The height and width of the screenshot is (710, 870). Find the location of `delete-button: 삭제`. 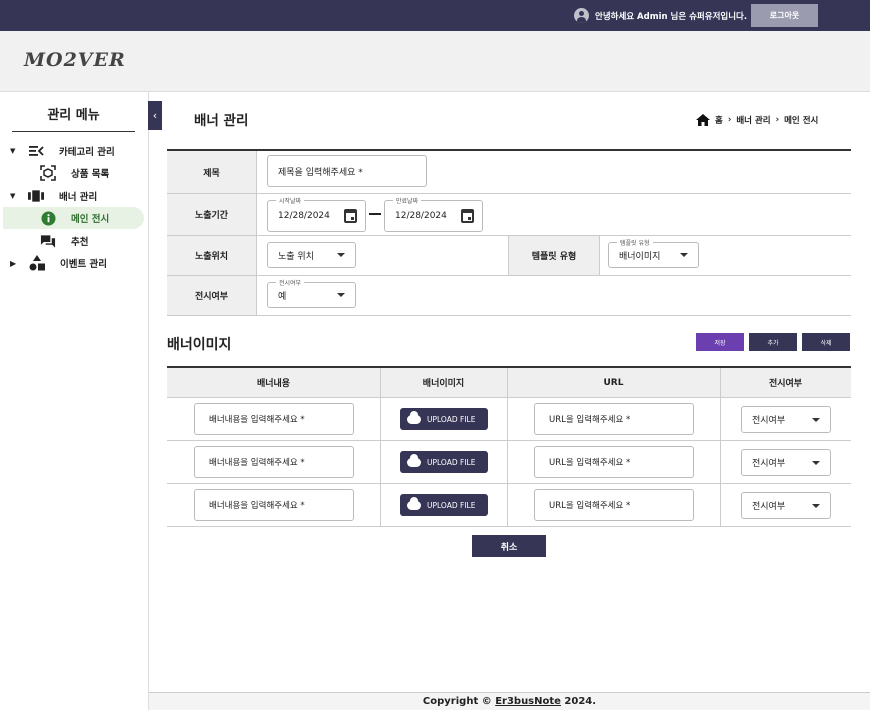

delete-button: 삭제 is located at coordinates (826, 342).